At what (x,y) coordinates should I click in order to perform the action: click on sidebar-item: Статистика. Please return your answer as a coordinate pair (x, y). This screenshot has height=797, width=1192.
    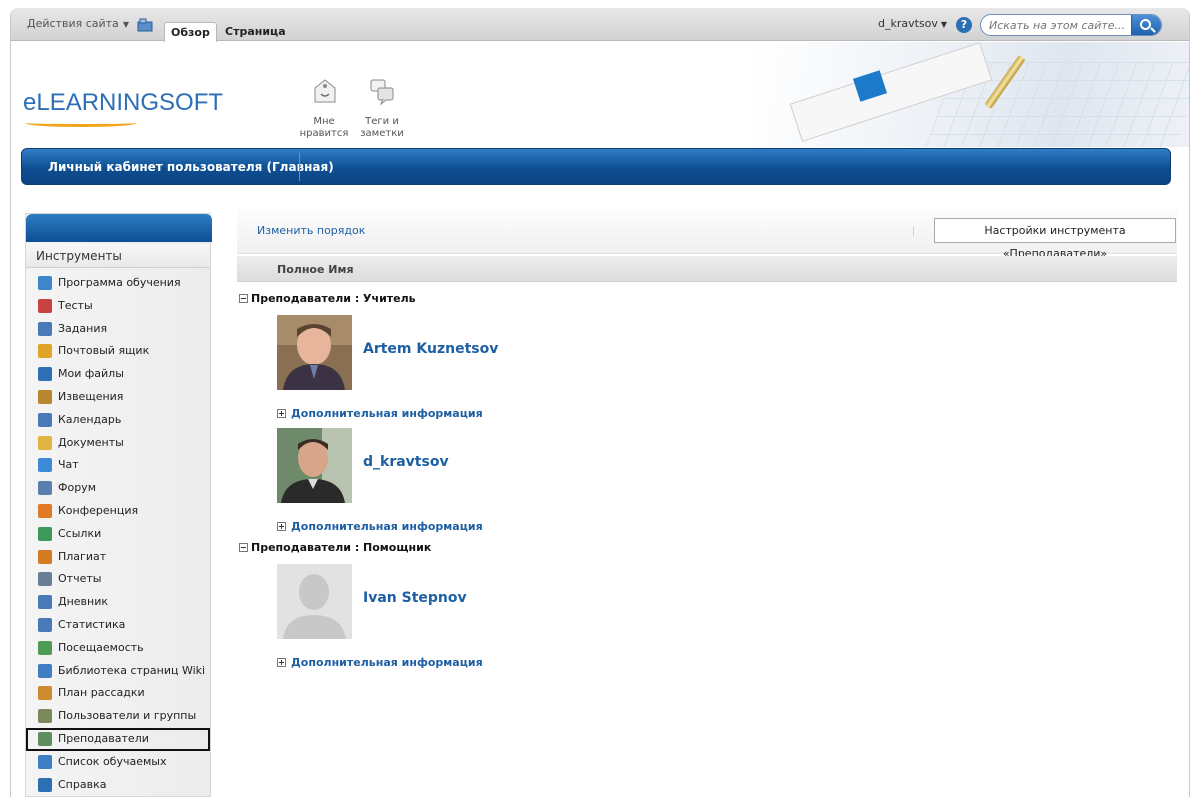
    Looking at the image, I should click on (118, 625).